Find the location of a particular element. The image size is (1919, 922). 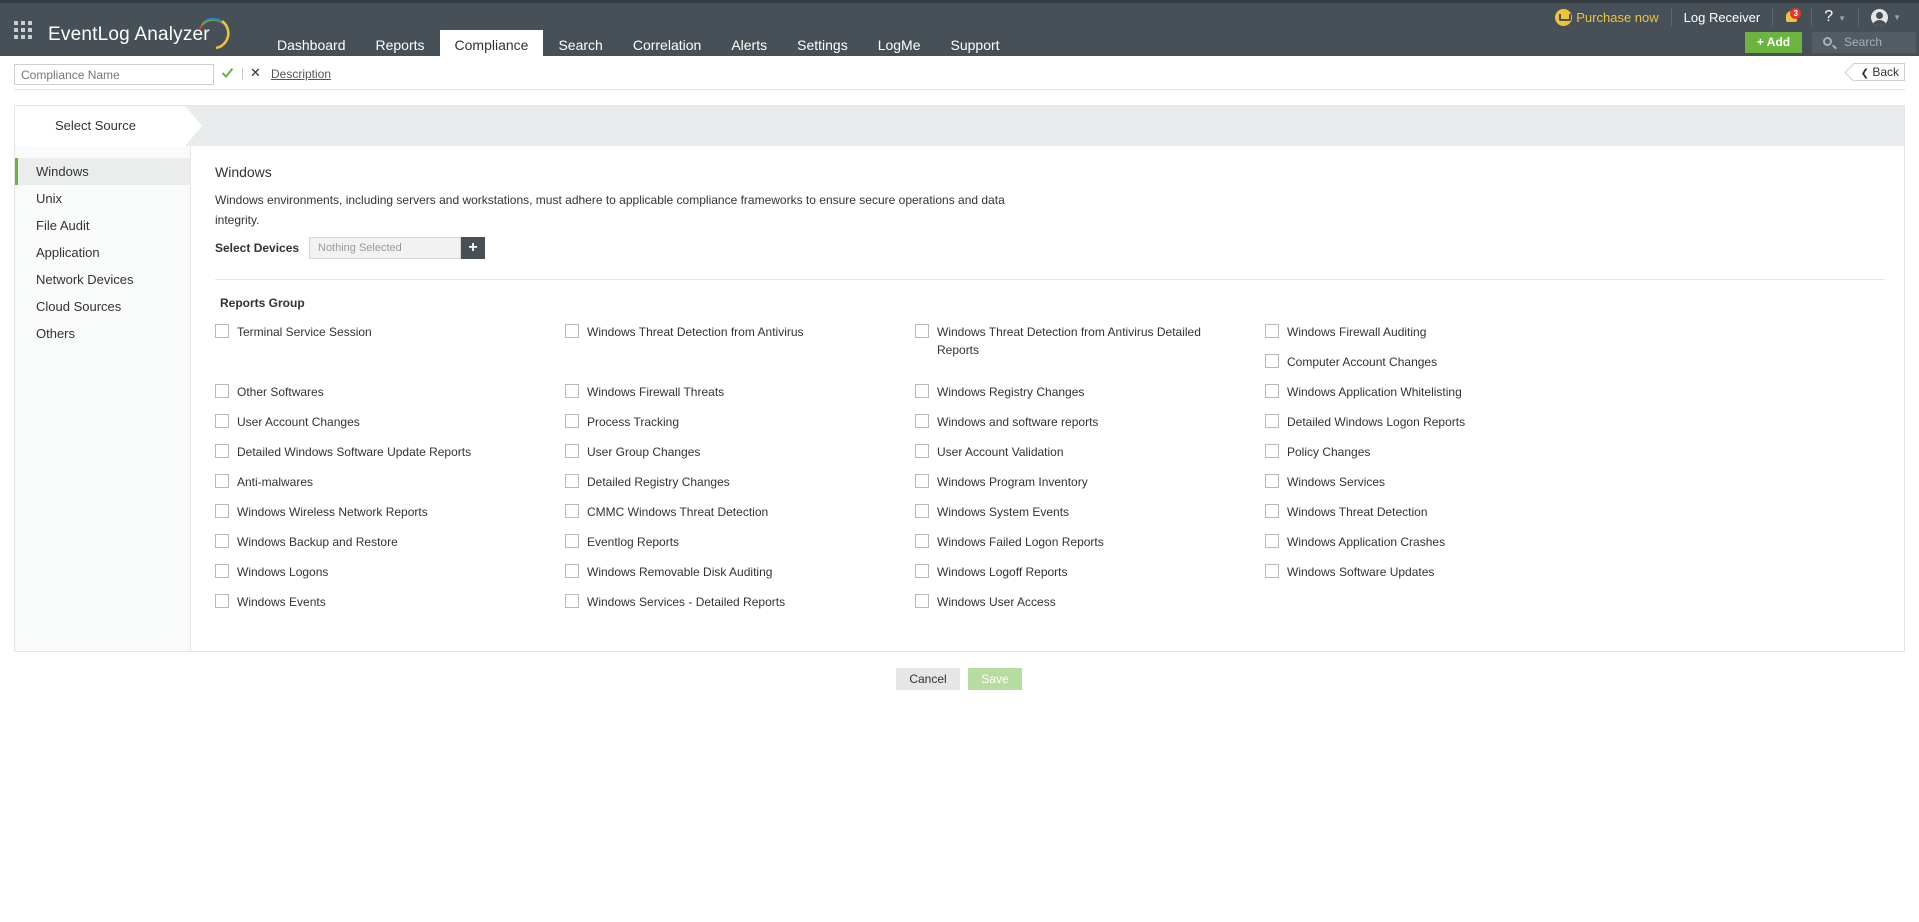

sidebar-item-application: Application is located at coordinates (102, 252).